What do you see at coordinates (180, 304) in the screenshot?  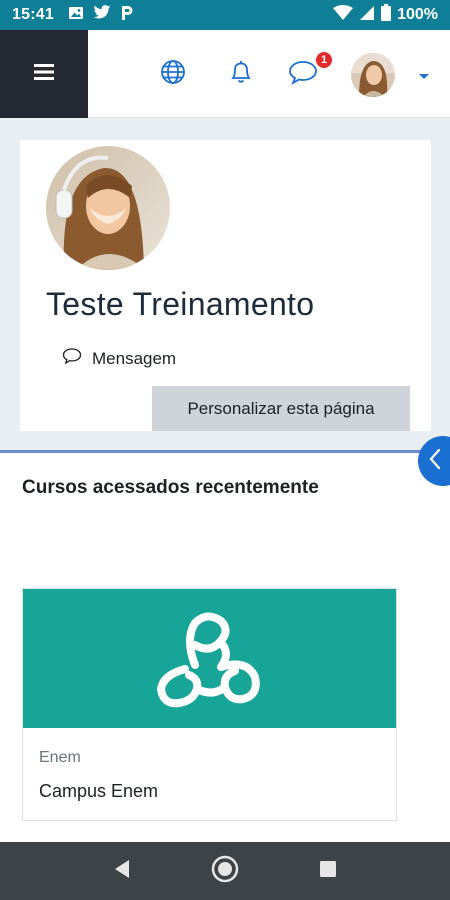 I see `profile-name: Teste Treinamento` at bounding box center [180, 304].